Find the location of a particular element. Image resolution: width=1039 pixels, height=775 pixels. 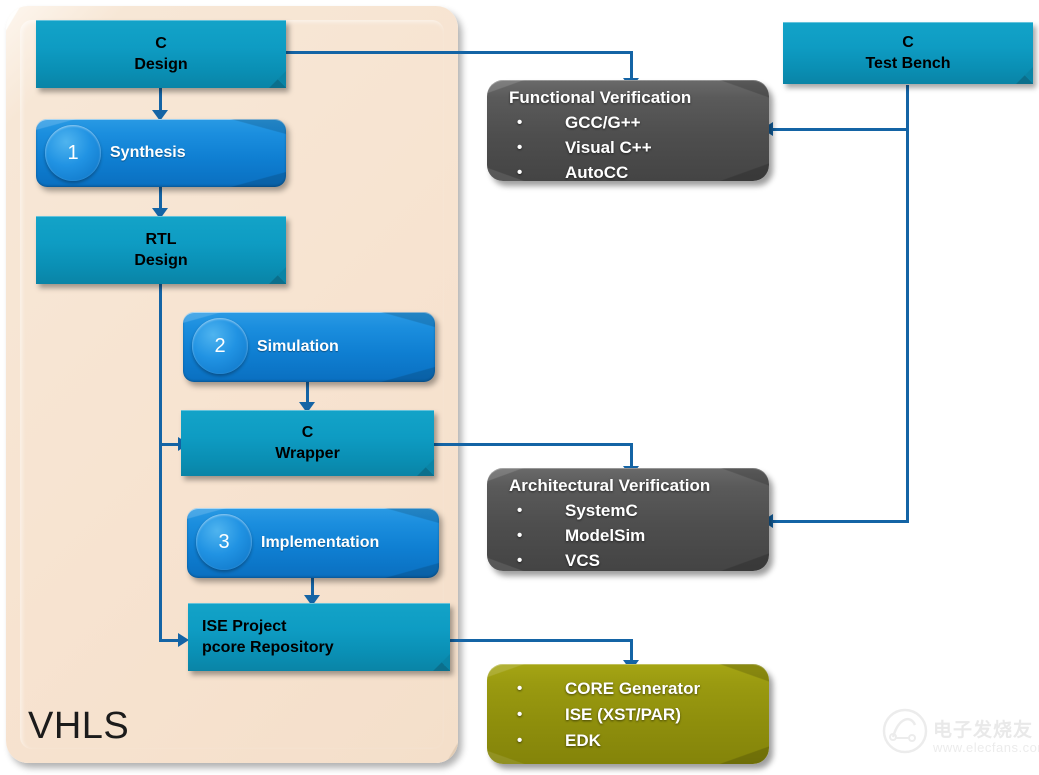

connector-cdesign-to-funcver-v is located at coordinates (631, 65).